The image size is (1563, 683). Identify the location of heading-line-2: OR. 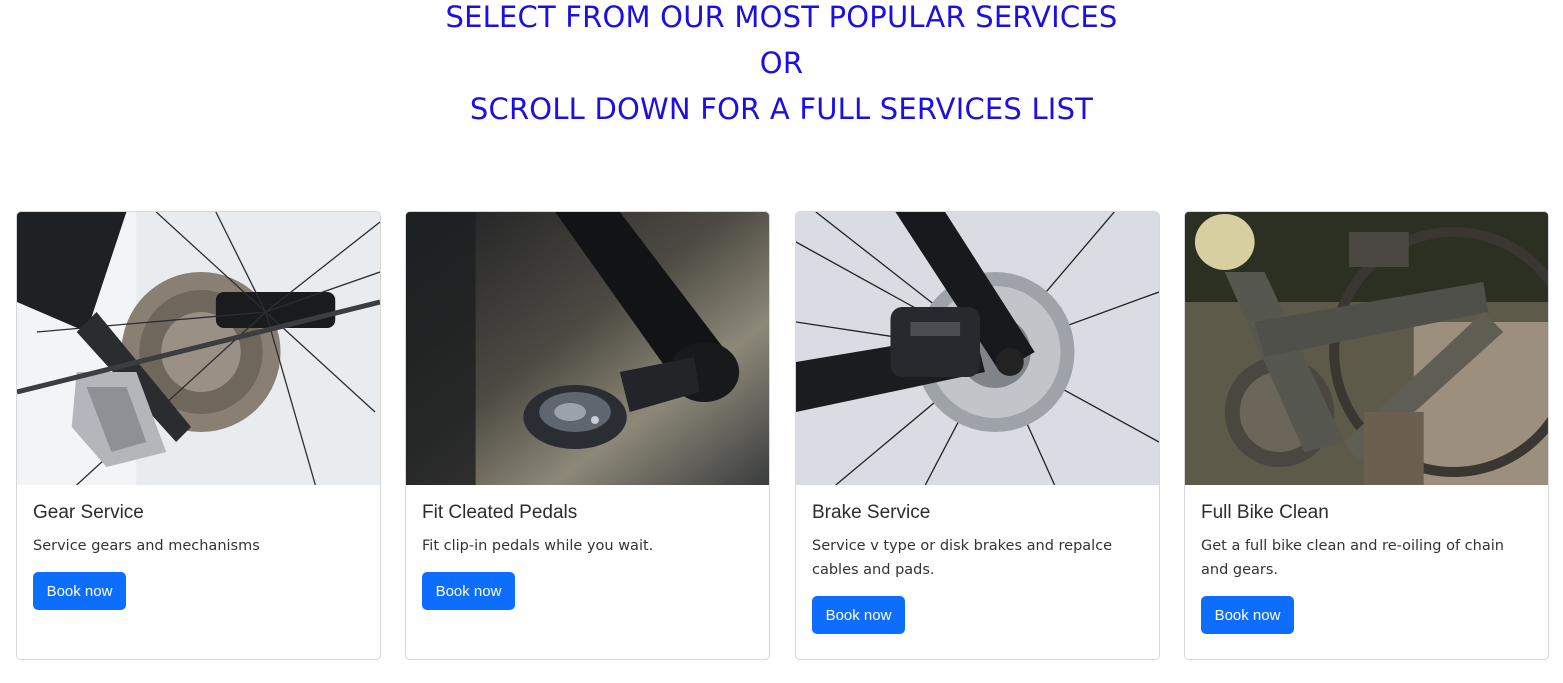
(781, 63).